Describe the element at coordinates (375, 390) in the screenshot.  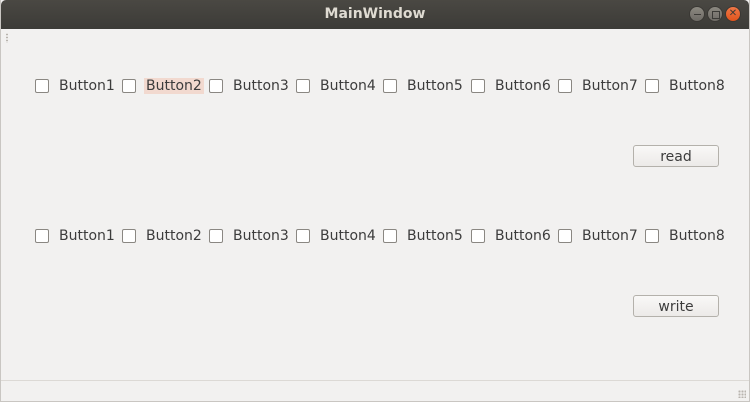
I see `status-bar` at that location.